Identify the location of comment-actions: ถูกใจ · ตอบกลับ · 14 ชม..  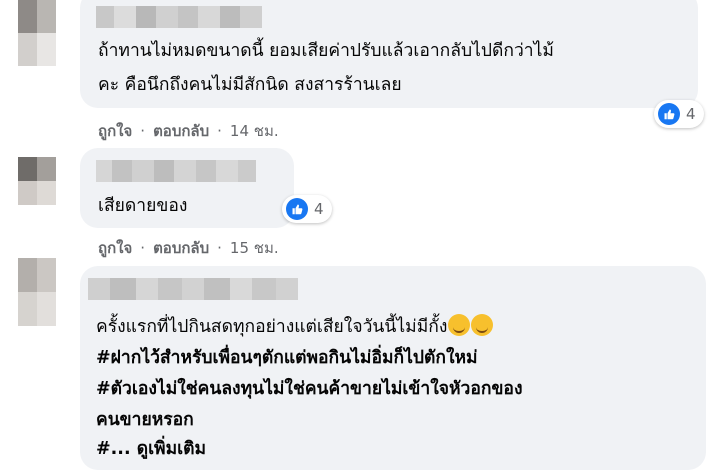
(188, 131).